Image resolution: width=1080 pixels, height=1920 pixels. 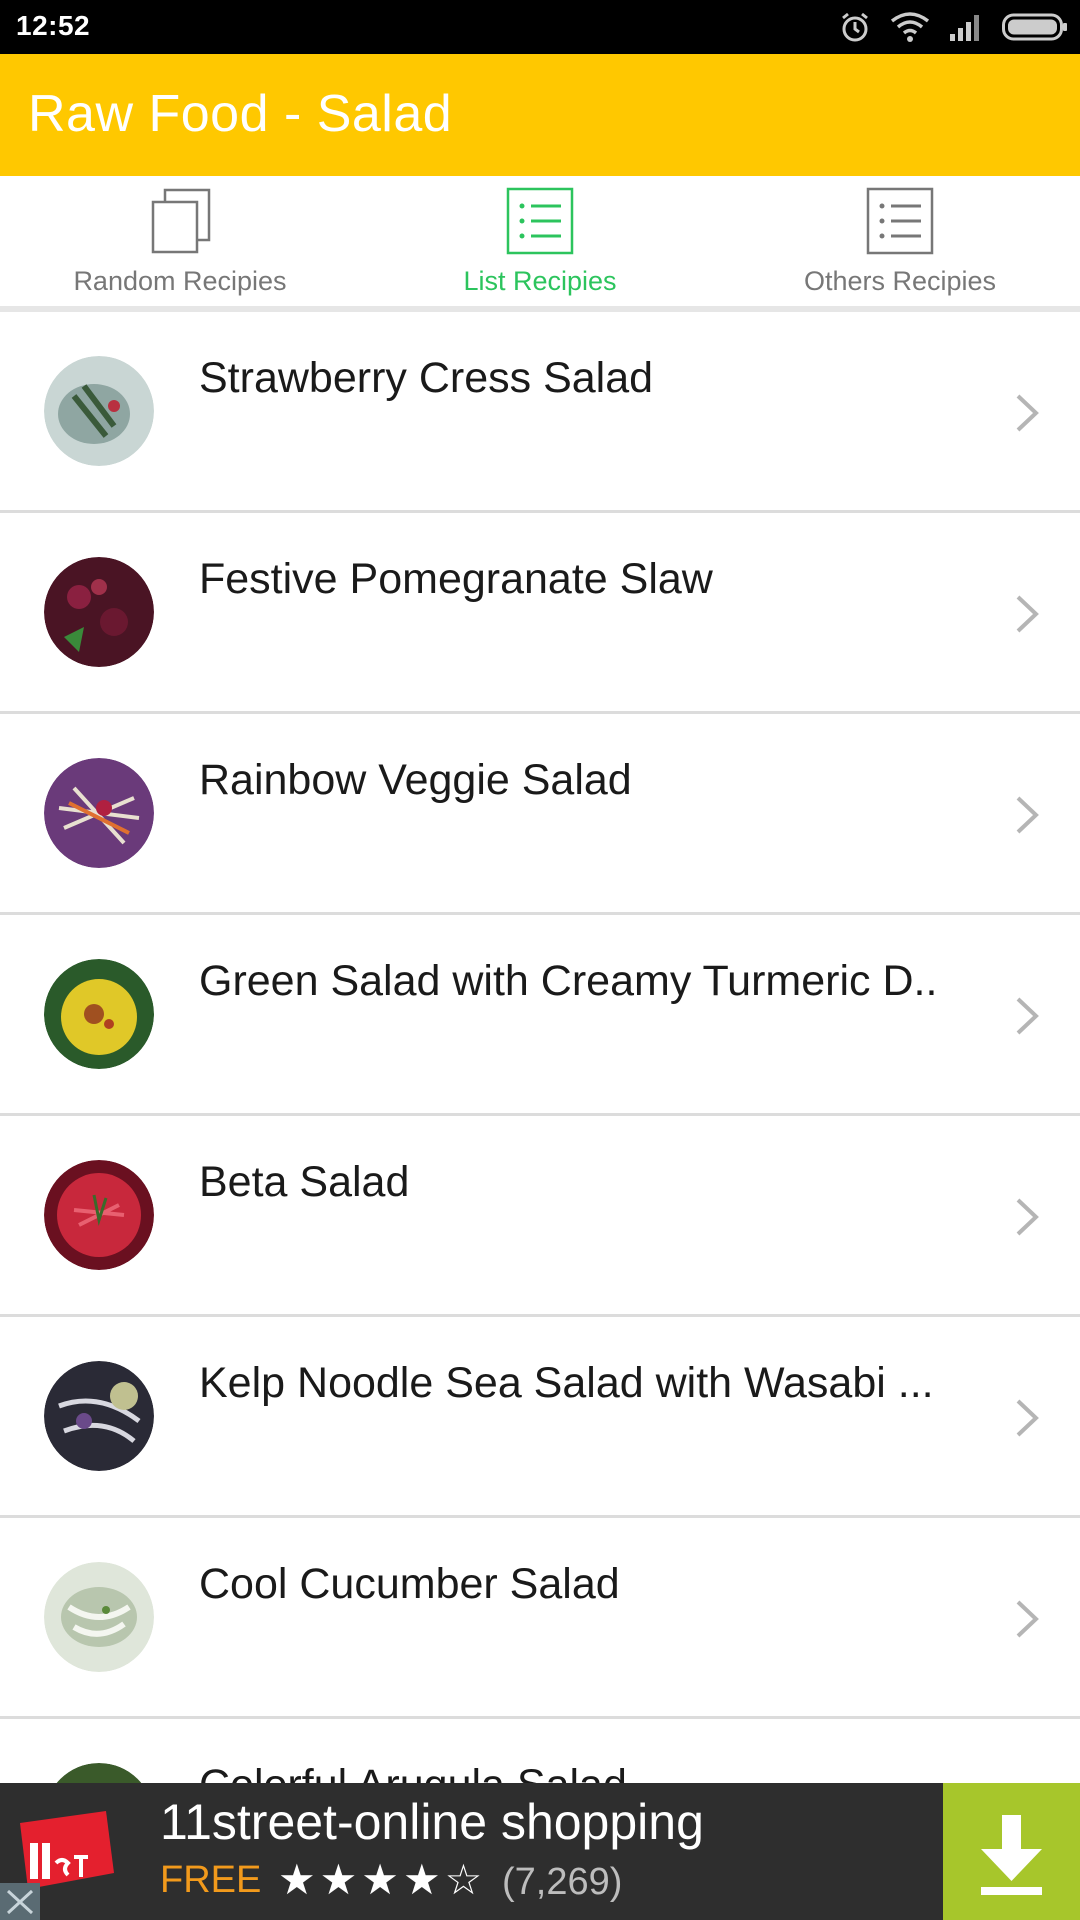 What do you see at coordinates (540, 412) in the screenshot?
I see `list-item: Strawberry Cress Salad` at bounding box center [540, 412].